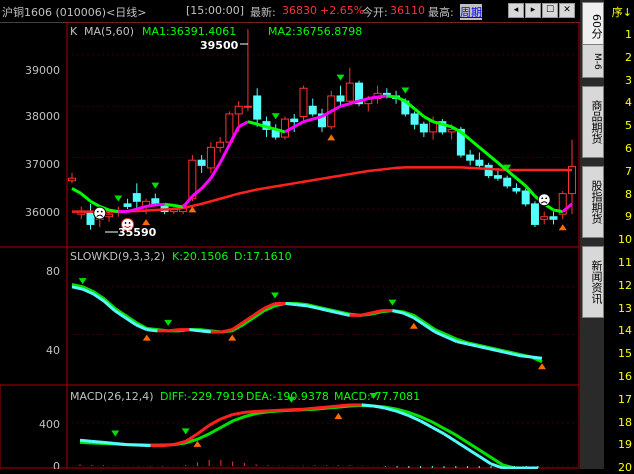 This screenshot has width=634, height=474. I want to click on tab-commodity-futures: 商品期货, so click(593, 122).